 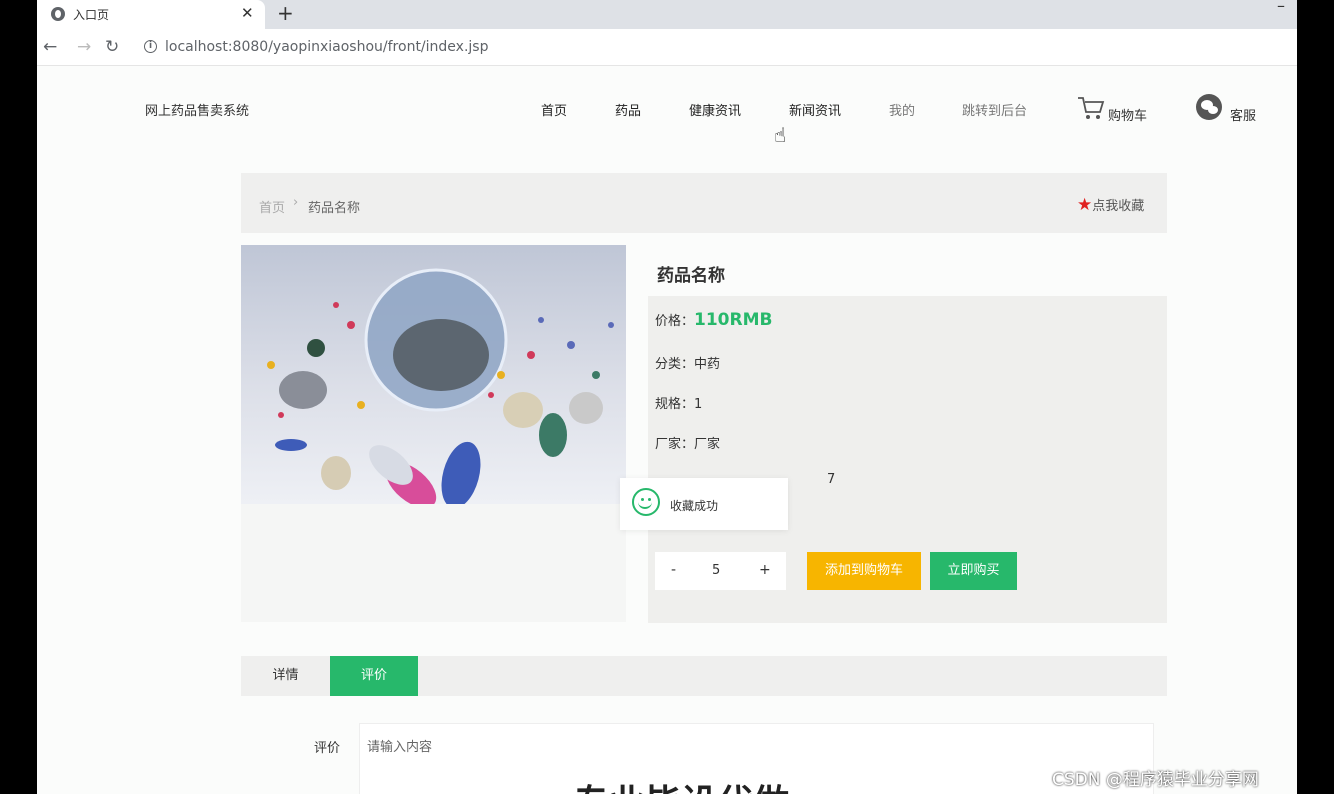 I want to click on maker-row: 厂家：厂家, so click(x=687, y=442).